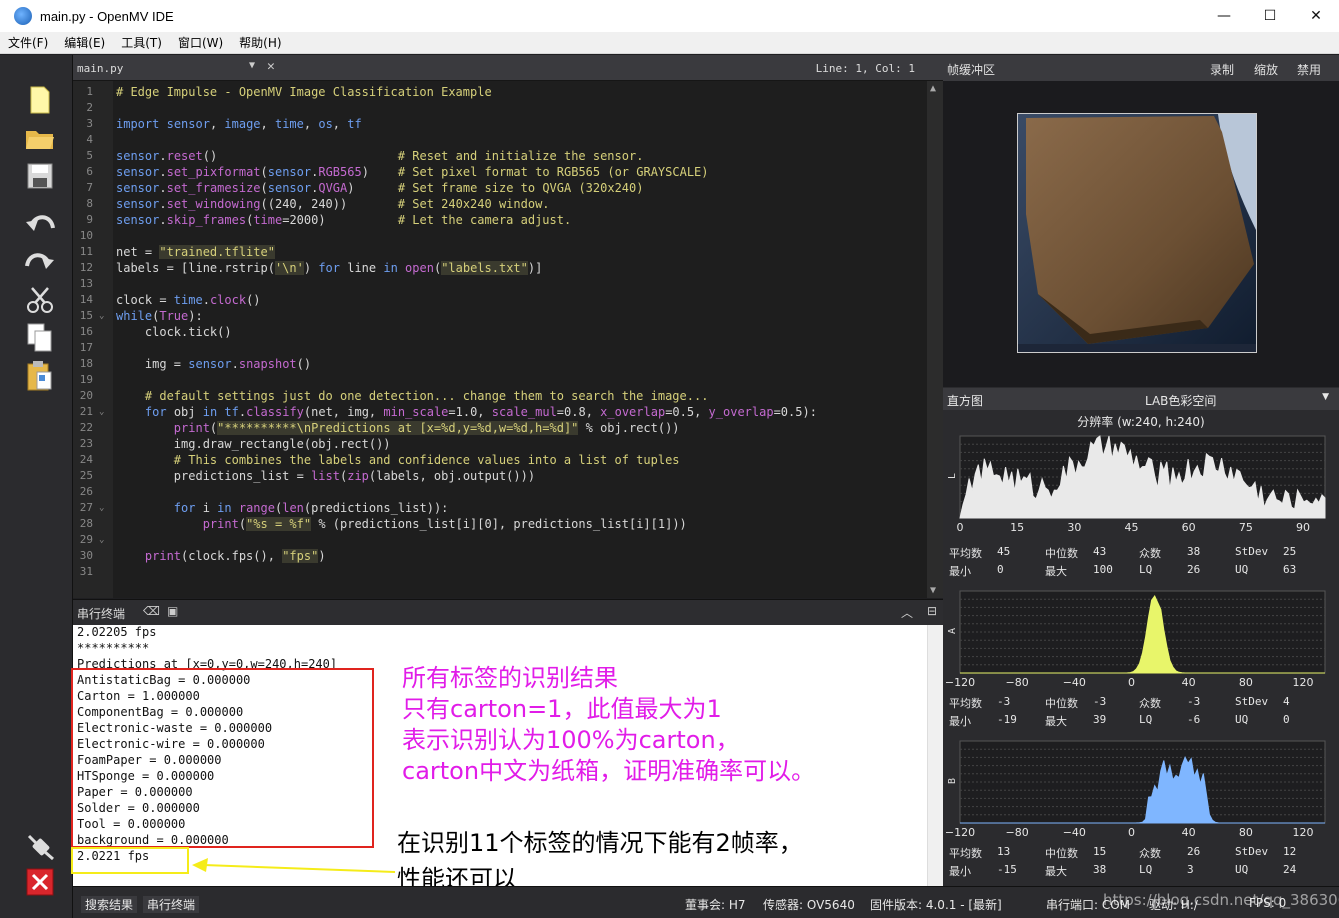 The width and height of the screenshot is (1339, 918). What do you see at coordinates (510, 678) in the screenshot?
I see `annotation-line-1: 所有标签的识别结果` at bounding box center [510, 678].